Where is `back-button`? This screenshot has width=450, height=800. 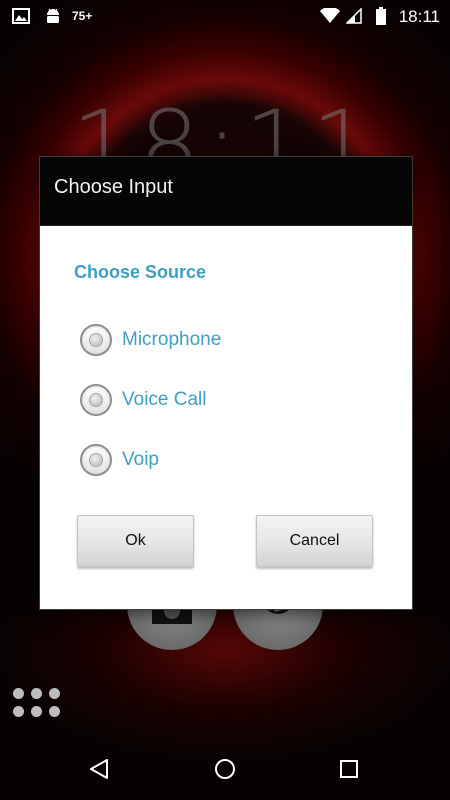
back-button is located at coordinates (99, 769).